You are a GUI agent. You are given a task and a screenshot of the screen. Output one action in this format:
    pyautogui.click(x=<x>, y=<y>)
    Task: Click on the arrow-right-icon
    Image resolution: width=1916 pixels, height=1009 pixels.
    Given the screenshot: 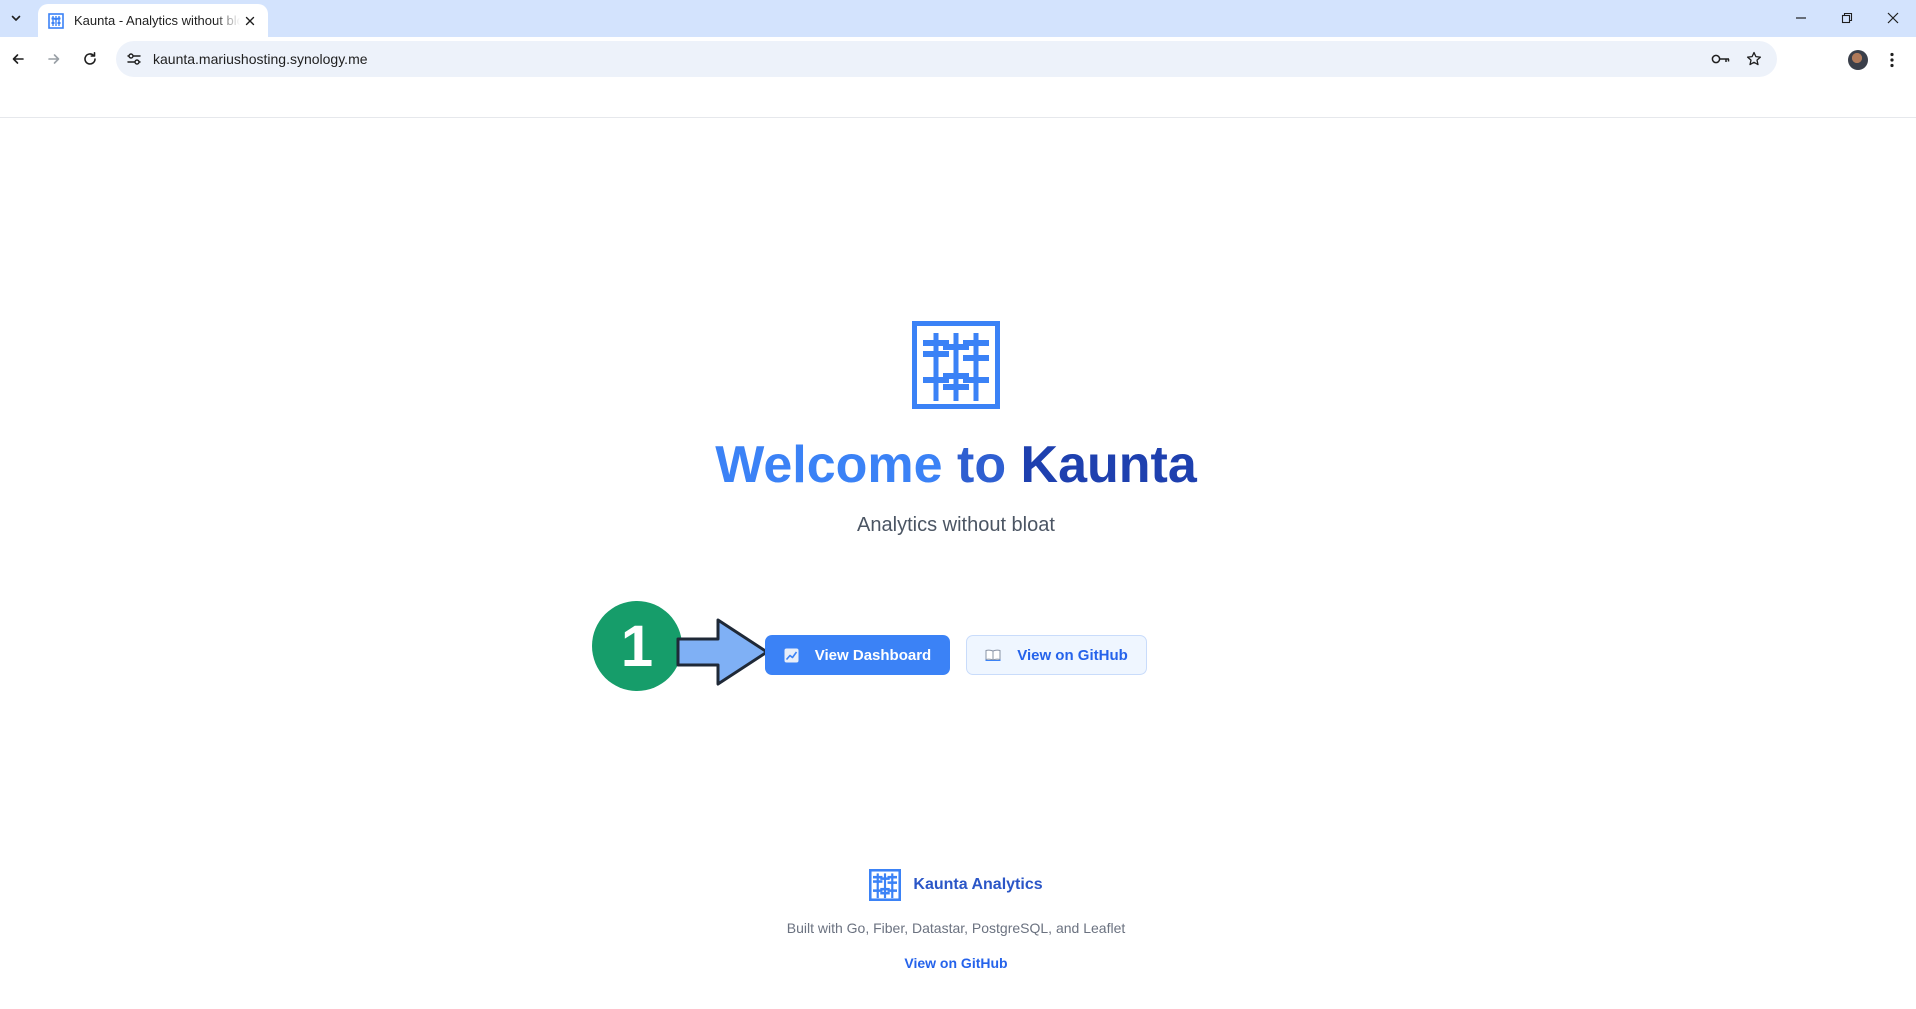 What is the action you would take?
    pyautogui.click(x=54, y=59)
    